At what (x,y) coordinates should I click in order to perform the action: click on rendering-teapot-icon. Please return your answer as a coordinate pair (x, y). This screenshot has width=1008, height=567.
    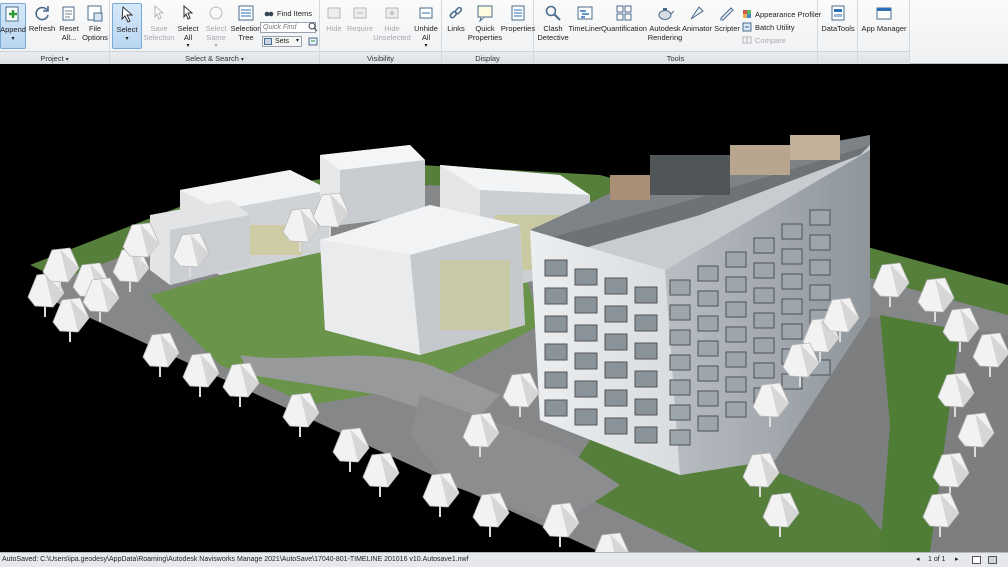
    Looking at the image, I should click on (665, 13).